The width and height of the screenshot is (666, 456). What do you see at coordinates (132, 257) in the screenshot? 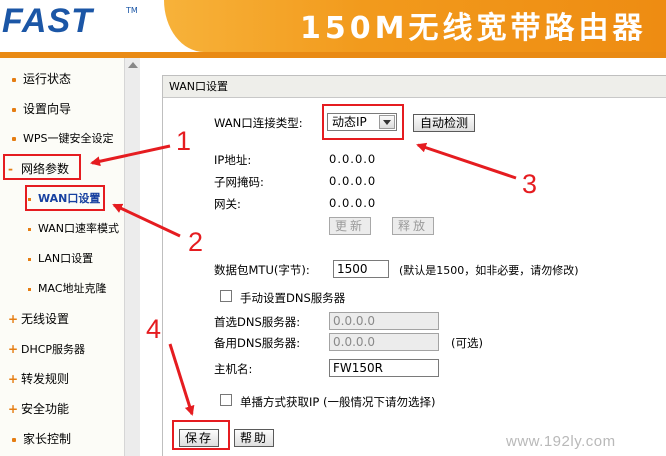
I see `frame-scrollbar` at bounding box center [132, 257].